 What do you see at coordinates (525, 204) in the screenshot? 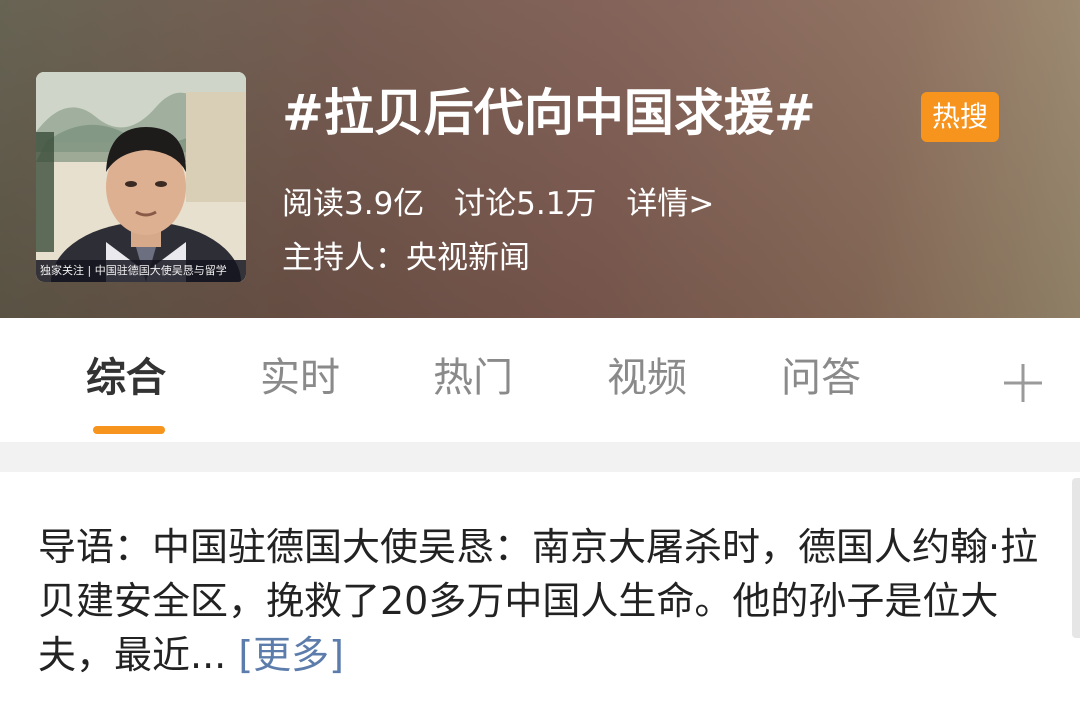
I see `discussion-count: 讨论5.1万` at bounding box center [525, 204].